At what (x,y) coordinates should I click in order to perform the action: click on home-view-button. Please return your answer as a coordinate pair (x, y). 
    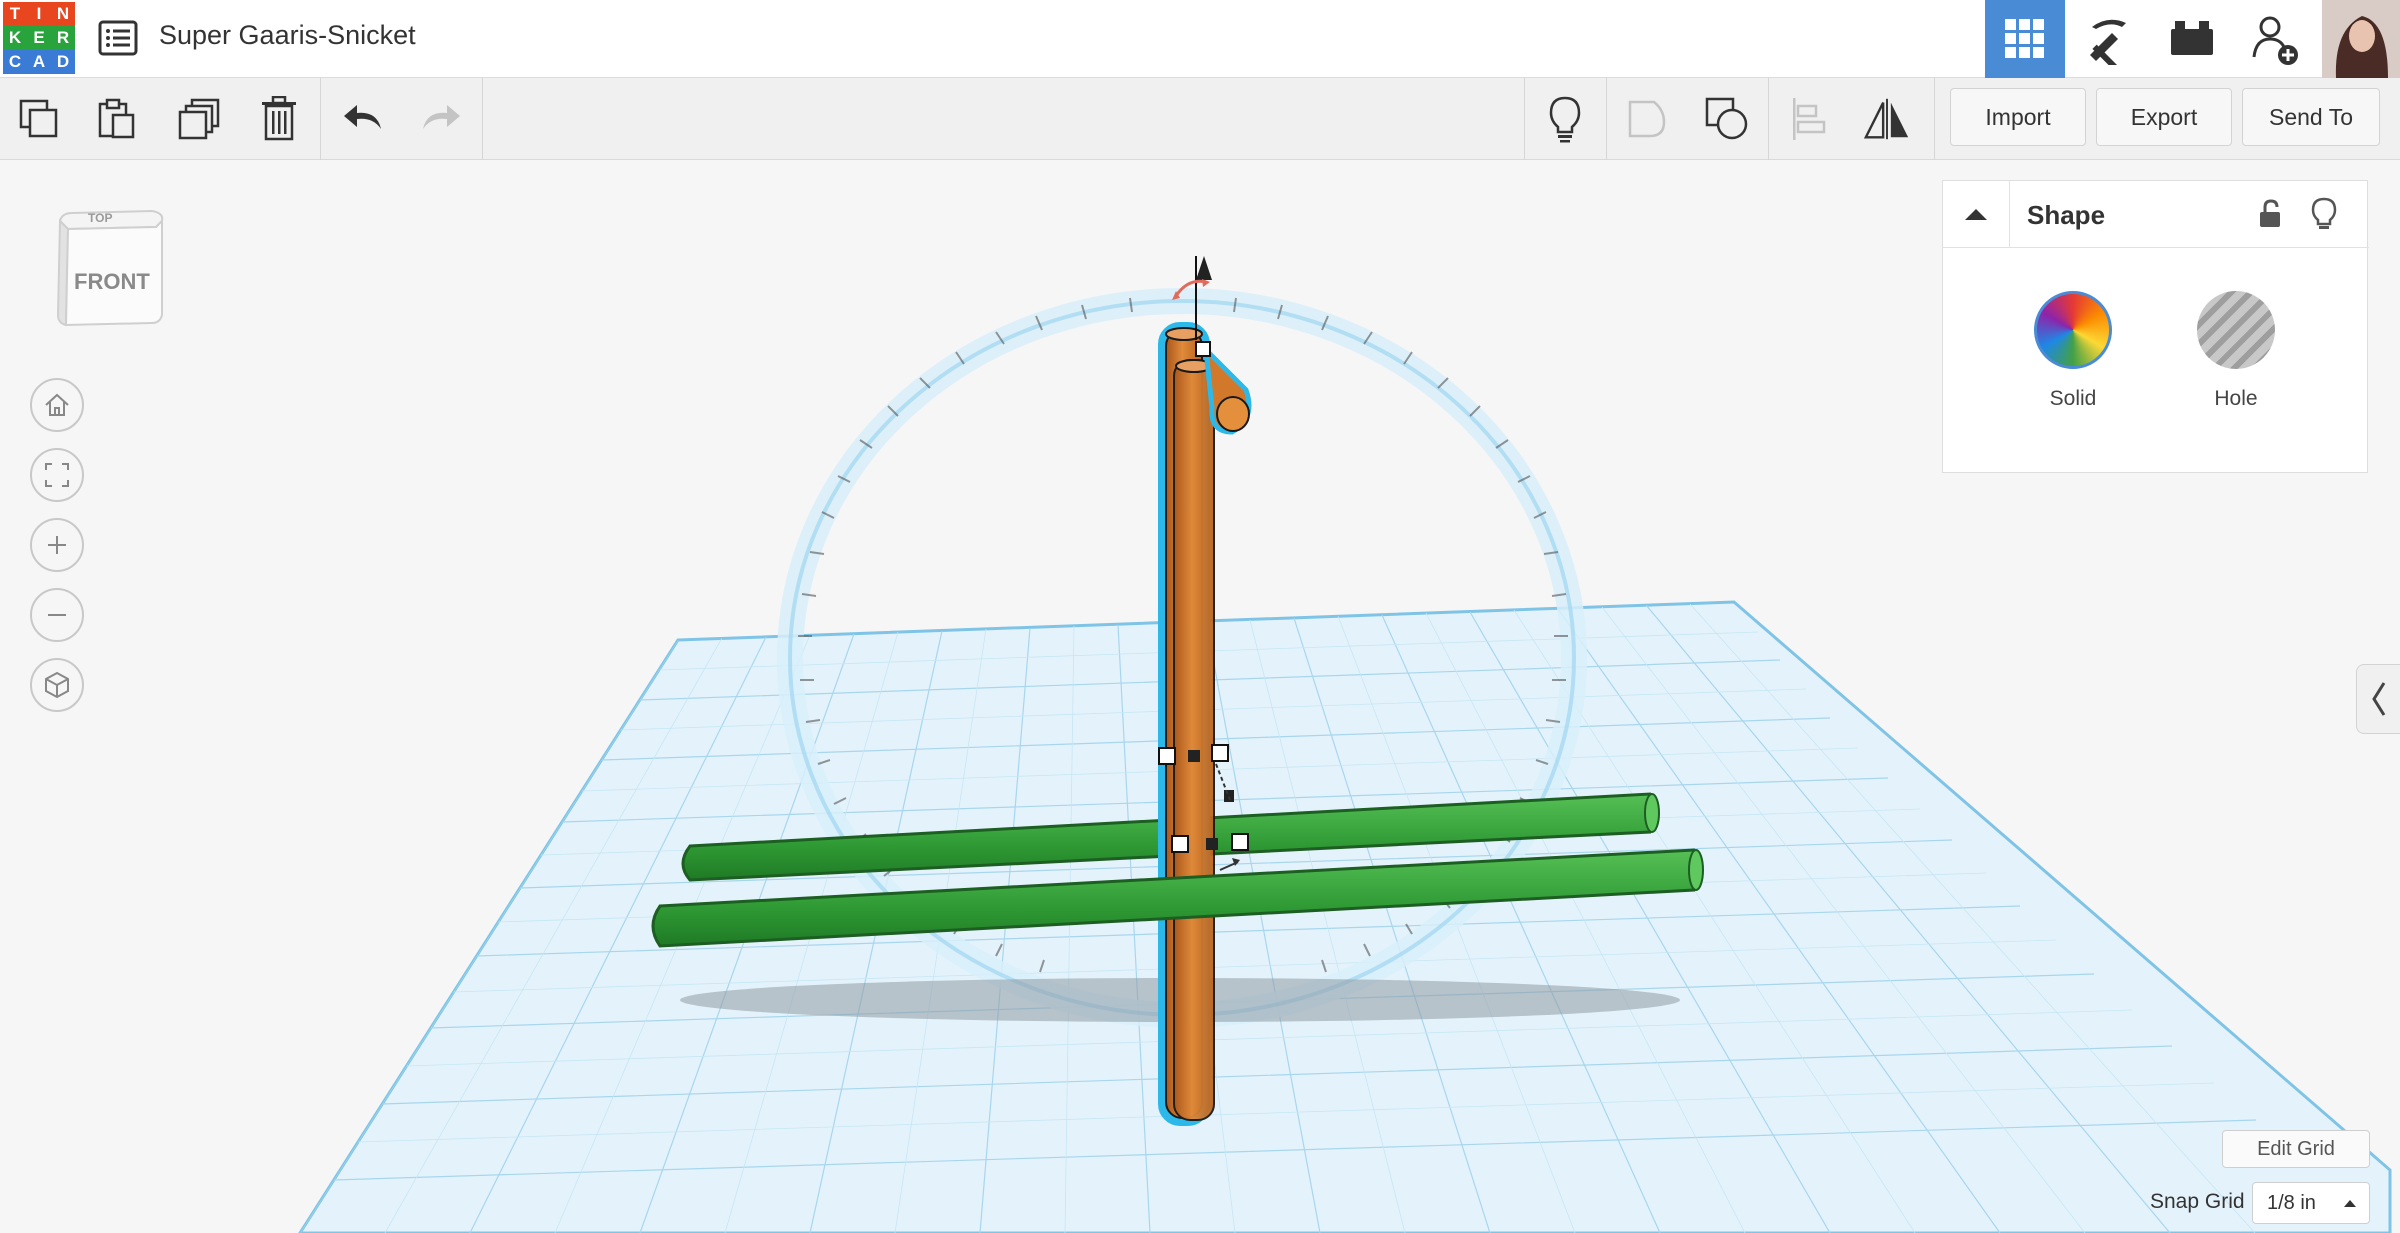
    Looking at the image, I should click on (57, 405).